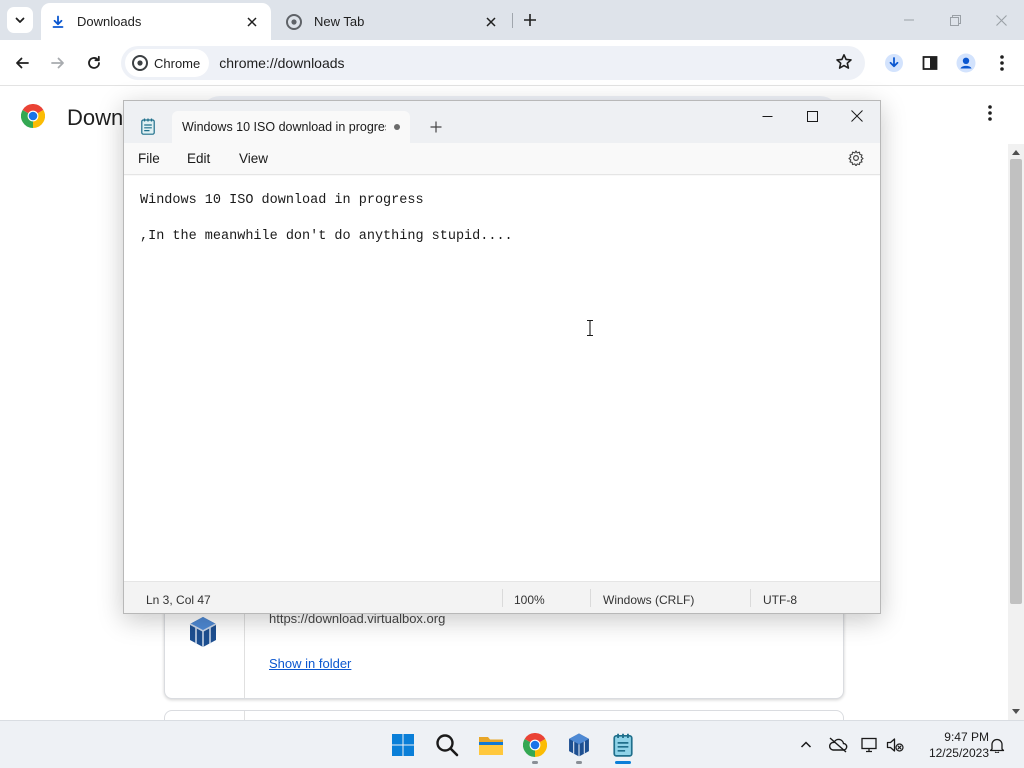 Image resolution: width=1024 pixels, height=768 pixels. What do you see at coordinates (951, 745) in the screenshot?
I see `system-clock: 9:47 PM 12/25/2023` at bounding box center [951, 745].